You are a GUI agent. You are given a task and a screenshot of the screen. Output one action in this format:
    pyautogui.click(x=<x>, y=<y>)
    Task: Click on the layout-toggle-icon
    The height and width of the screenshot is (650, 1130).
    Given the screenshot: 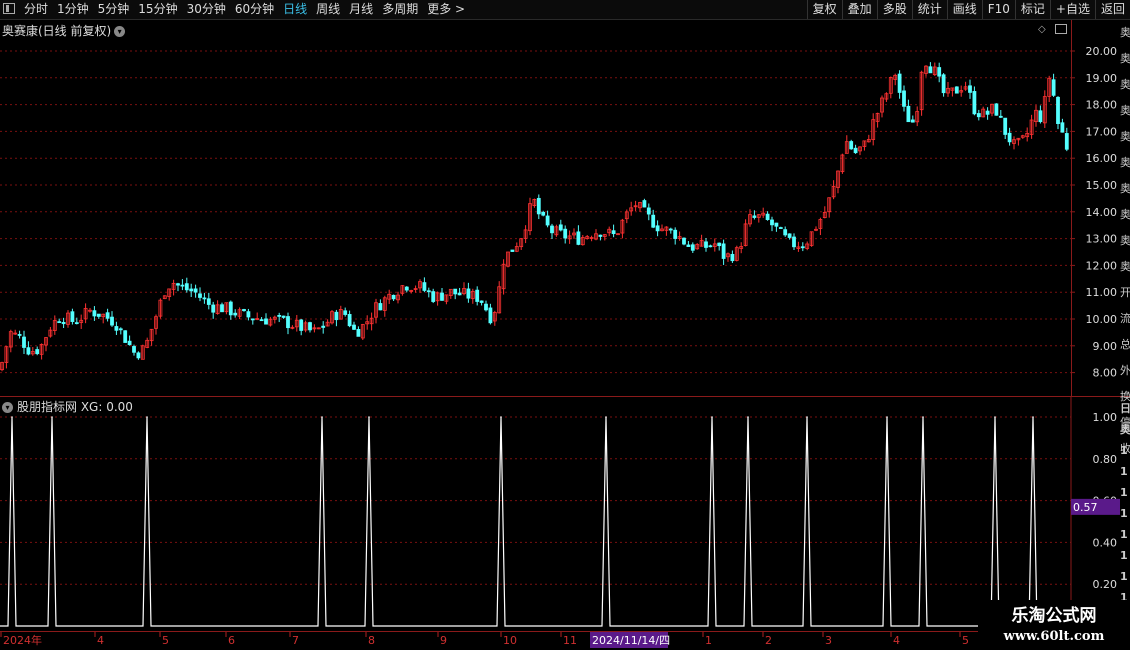 What is the action you would take?
    pyautogui.click(x=9, y=8)
    